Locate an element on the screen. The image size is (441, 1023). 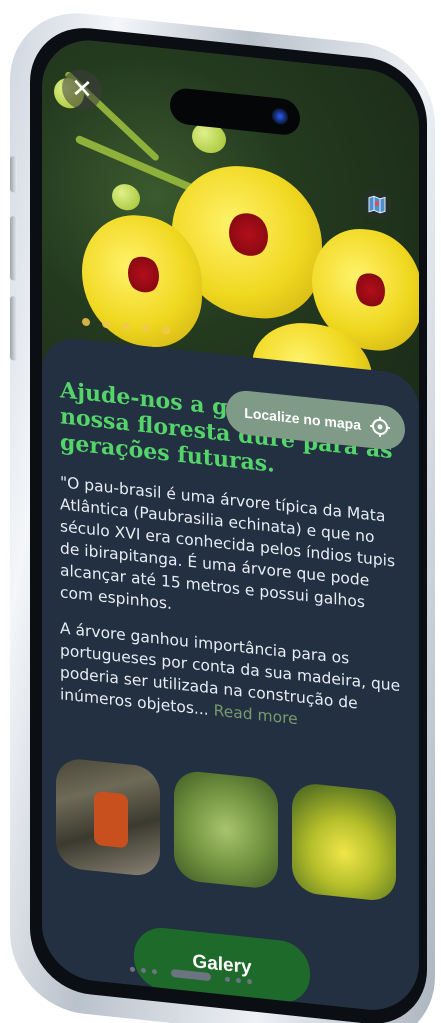
silent-switch is located at coordinates (13, 174).